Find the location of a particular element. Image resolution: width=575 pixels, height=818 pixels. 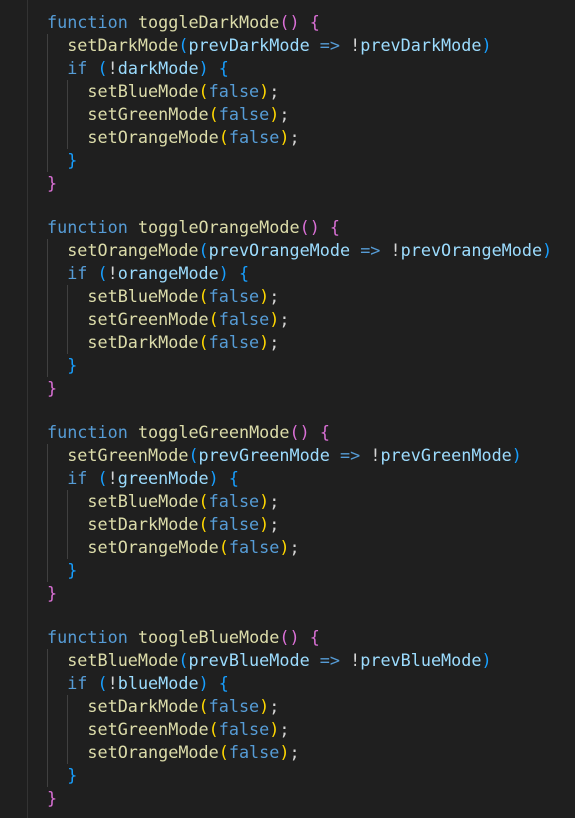

arrow-param-ref: prevOrangeMode is located at coordinates (471, 250).